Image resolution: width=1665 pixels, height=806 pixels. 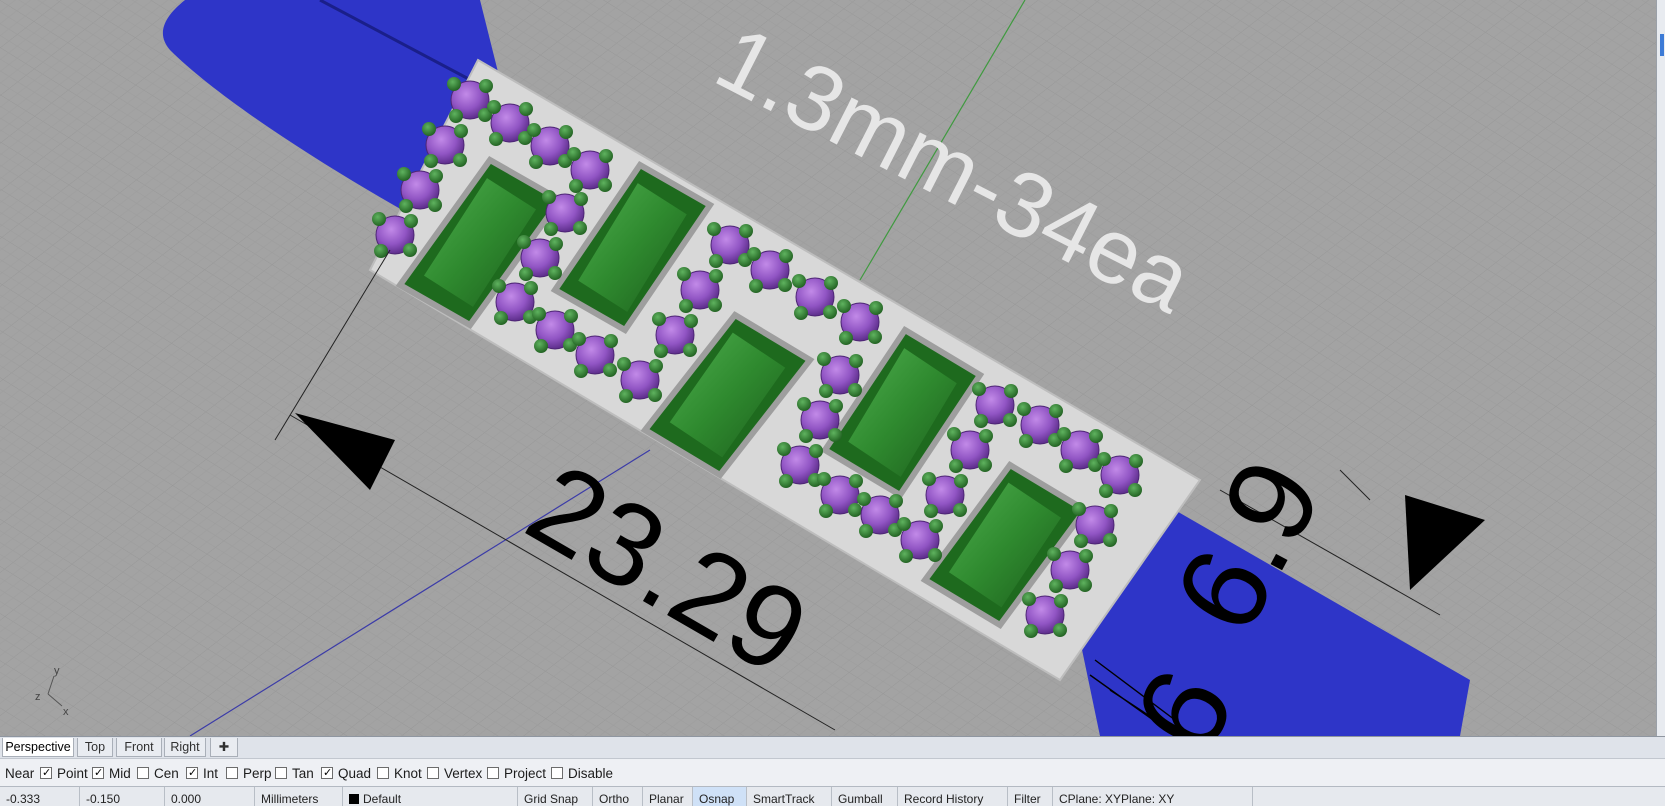 I want to click on axis-label-y: y, so click(x=57, y=671).